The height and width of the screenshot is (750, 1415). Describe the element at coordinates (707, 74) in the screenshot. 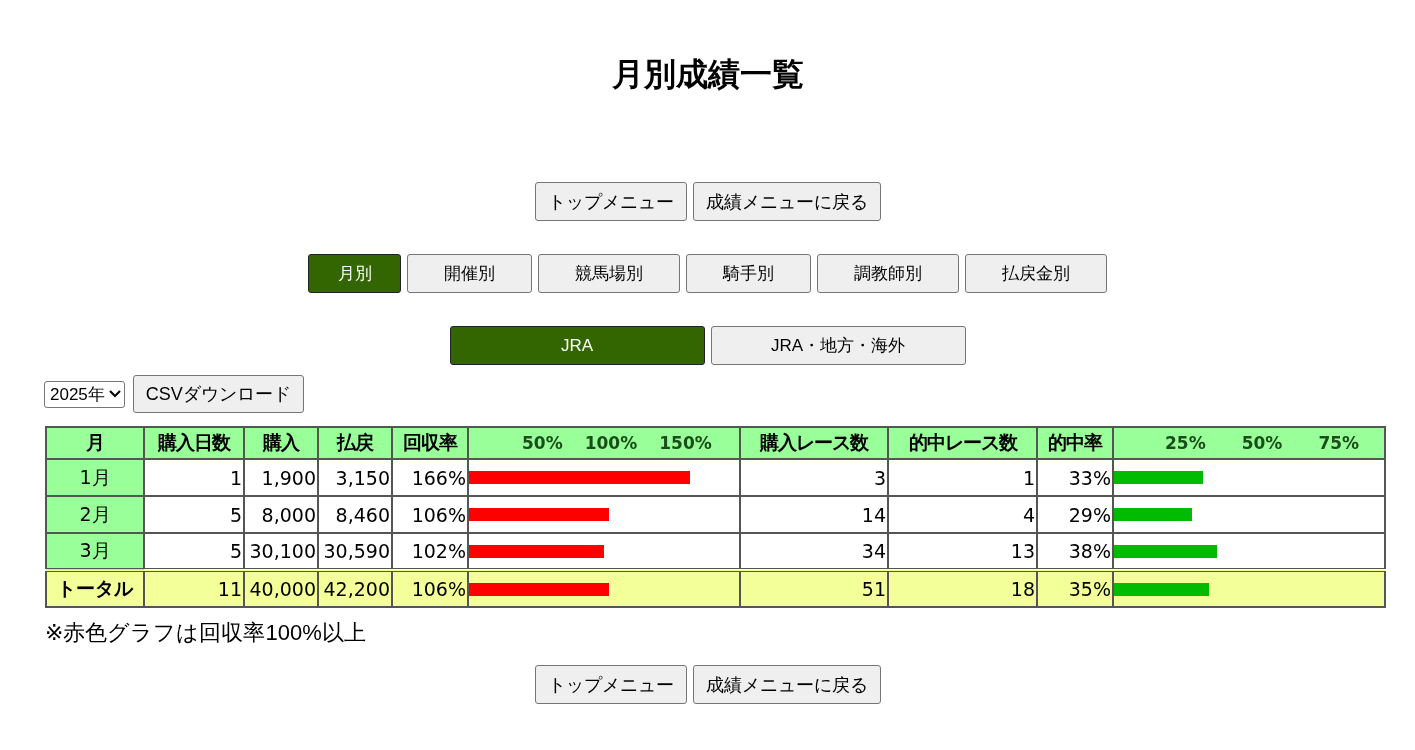

I see `page-title: 月別成績一覧` at that location.